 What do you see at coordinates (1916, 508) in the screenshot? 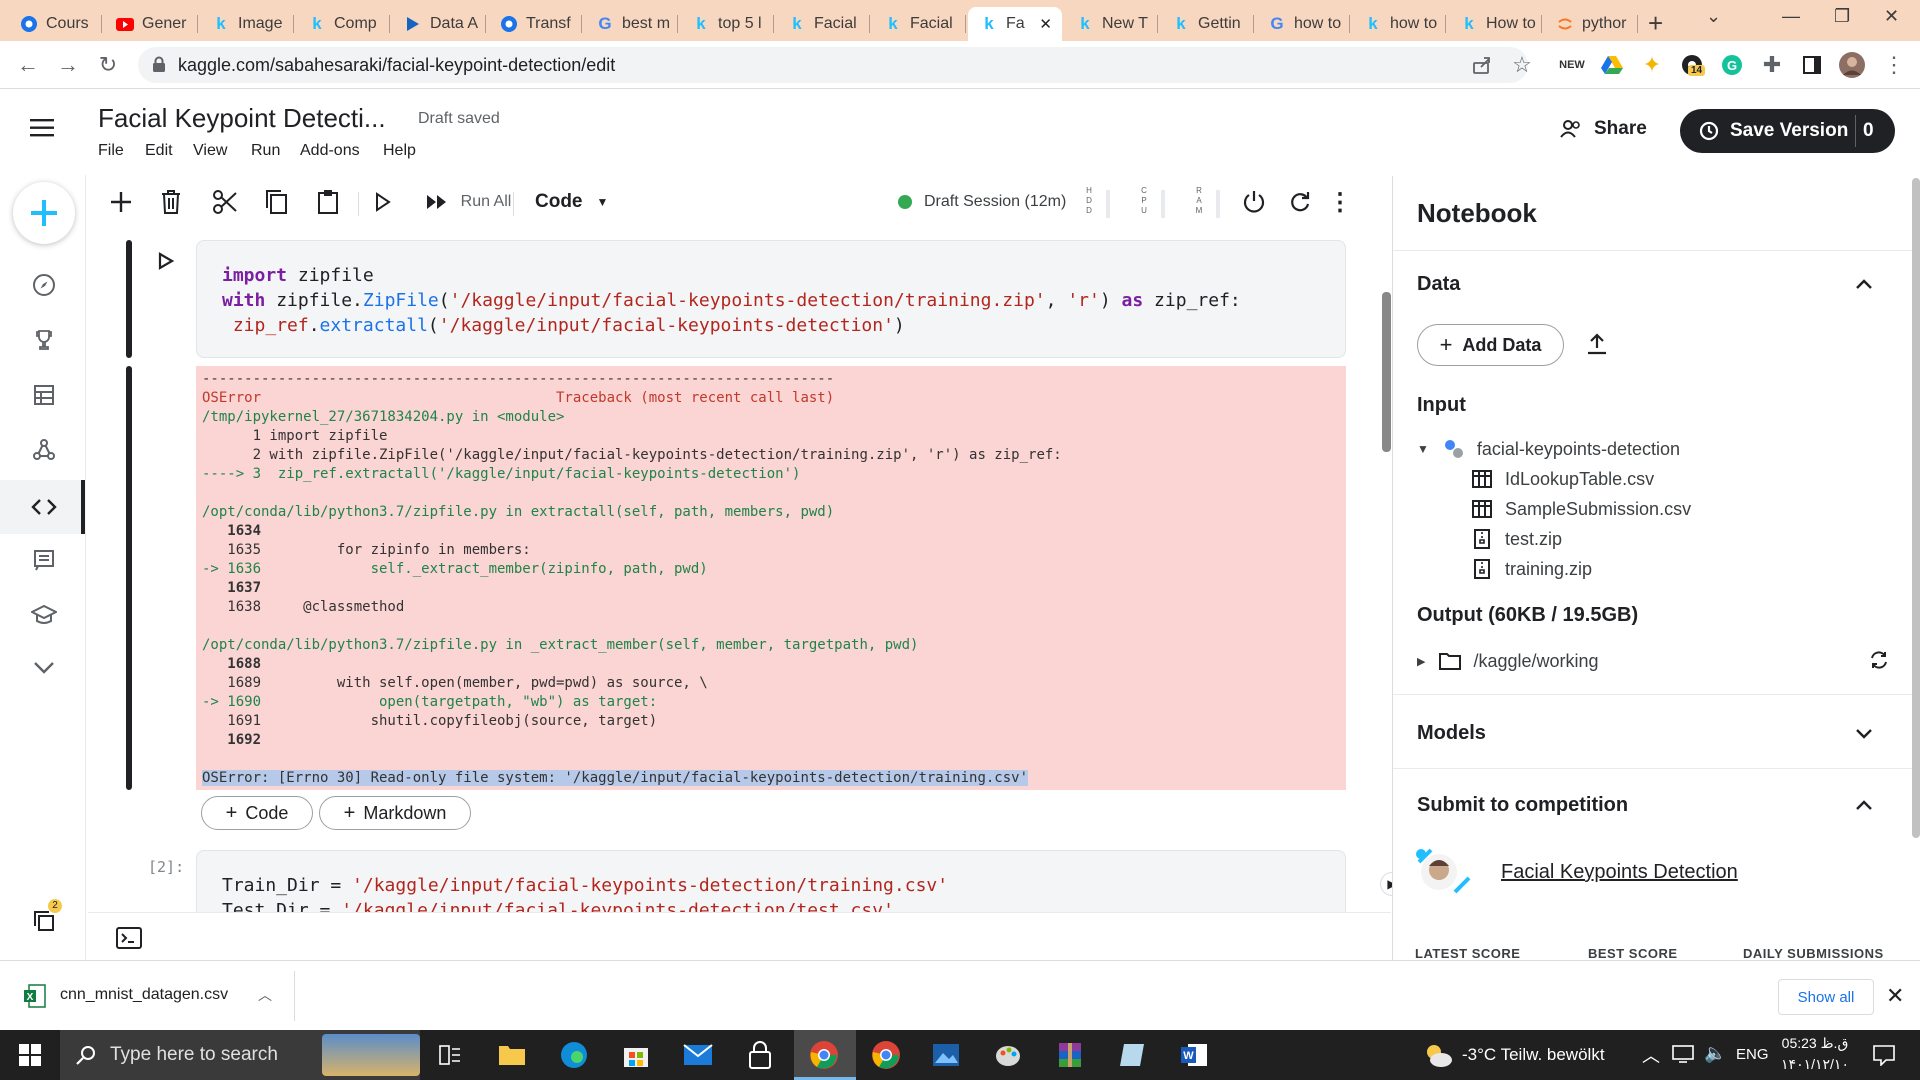
I see `panel-scrollbar-thumb` at bounding box center [1916, 508].